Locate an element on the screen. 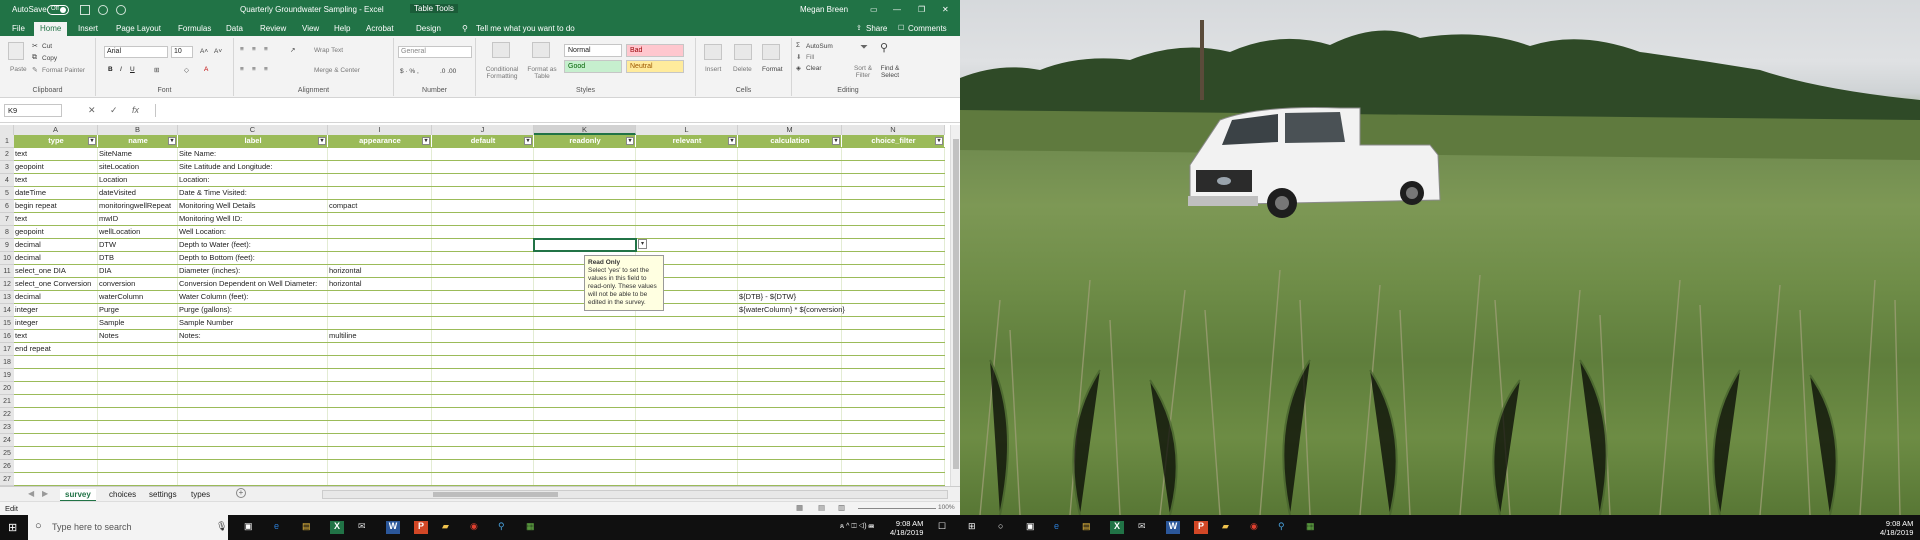 Image resolution: width=1920 pixels, height=540 pixels. conditional-formatting-icon is located at coordinates (501, 50).